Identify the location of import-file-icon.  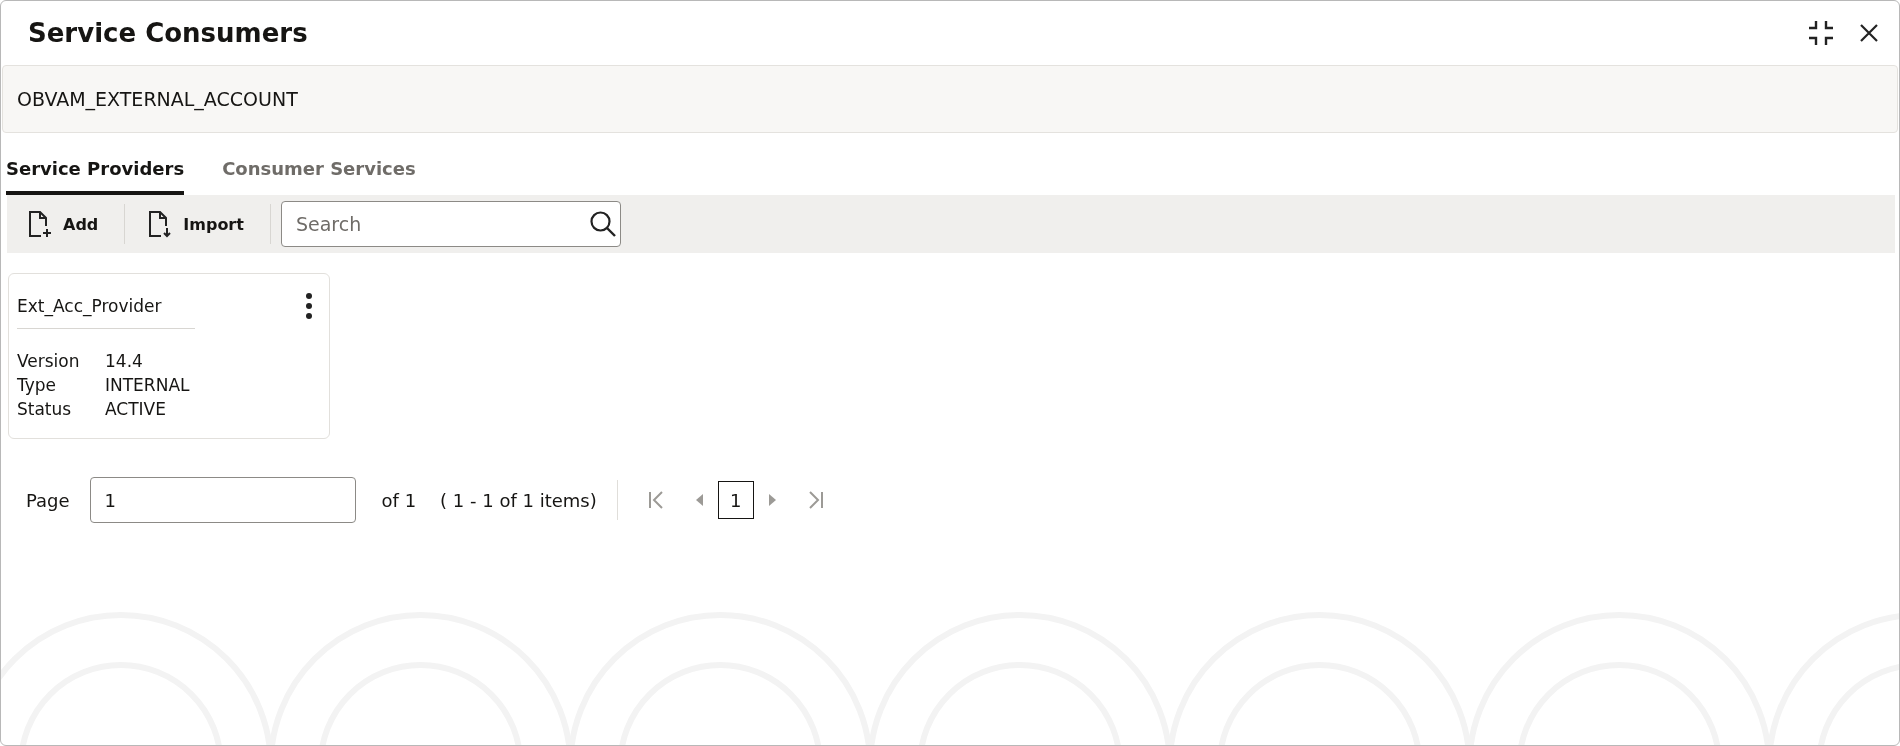
(160, 224).